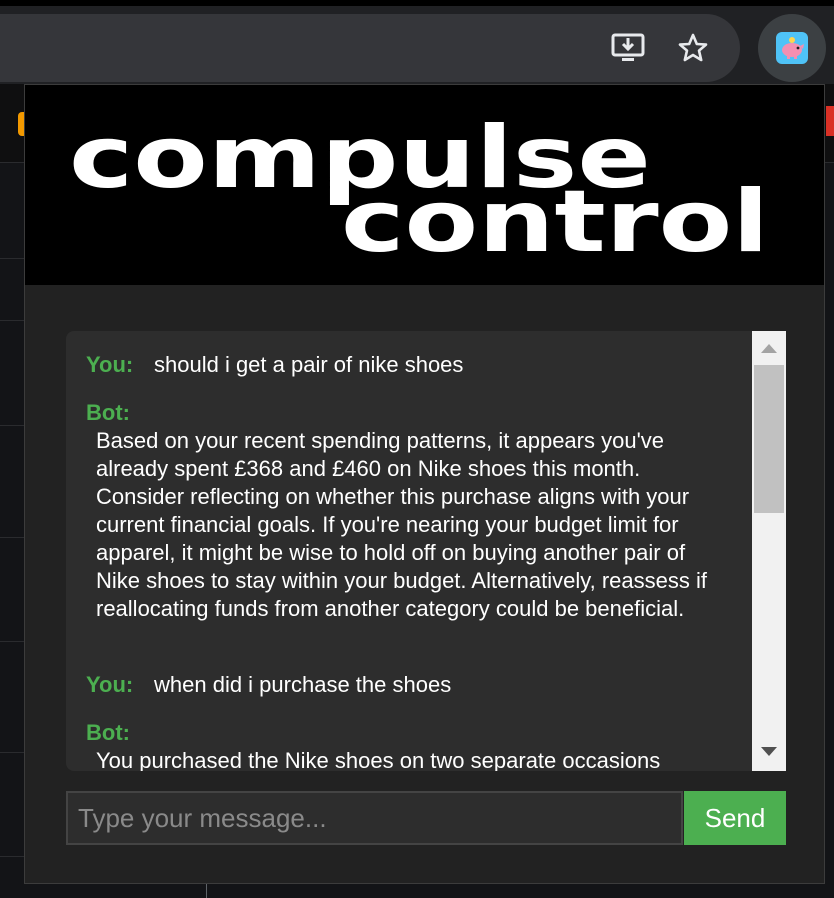 The width and height of the screenshot is (834, 898). What do you see at coordinates (830, 121) in the screenshot?
I see `page-red-element` at bounding box center [830, 121].